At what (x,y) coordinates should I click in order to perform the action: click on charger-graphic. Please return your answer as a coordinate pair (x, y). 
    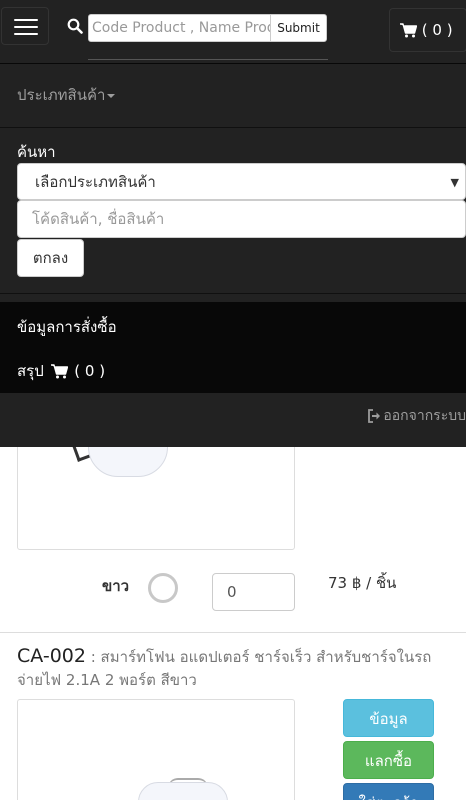
    Looking at the image, I should click on (183, 791).